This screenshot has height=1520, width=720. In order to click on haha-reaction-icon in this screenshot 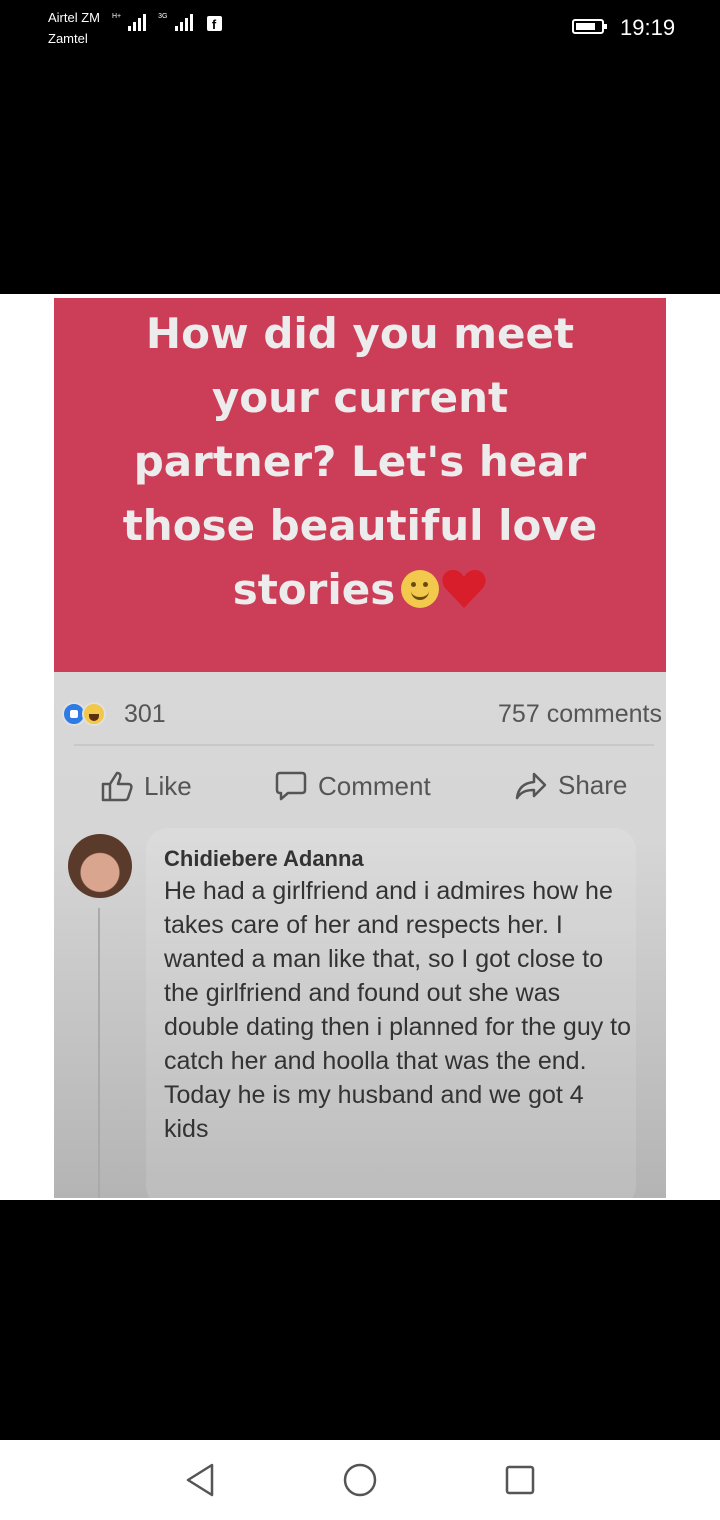, I will do `click(94, 714)`.